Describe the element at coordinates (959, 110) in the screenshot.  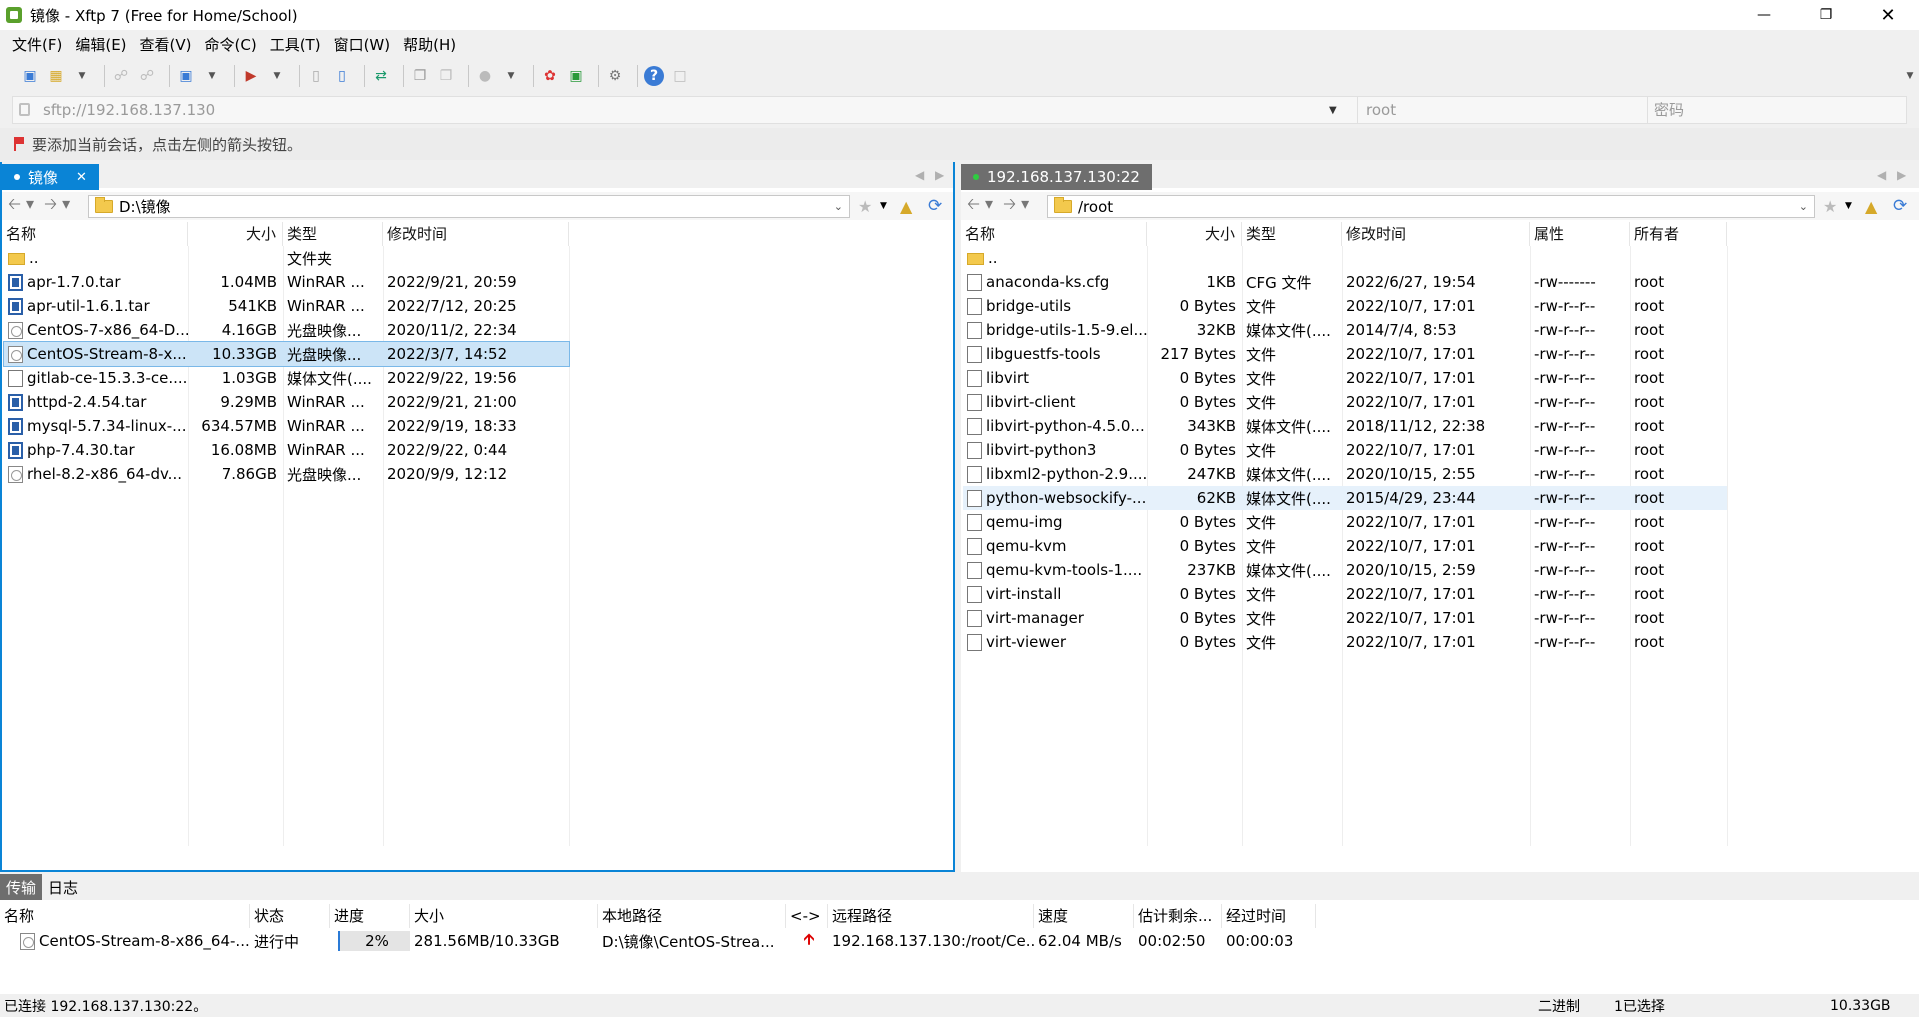
I see `address-bar: sftp://192.168.137.130 ▼ root 密码` at that location.